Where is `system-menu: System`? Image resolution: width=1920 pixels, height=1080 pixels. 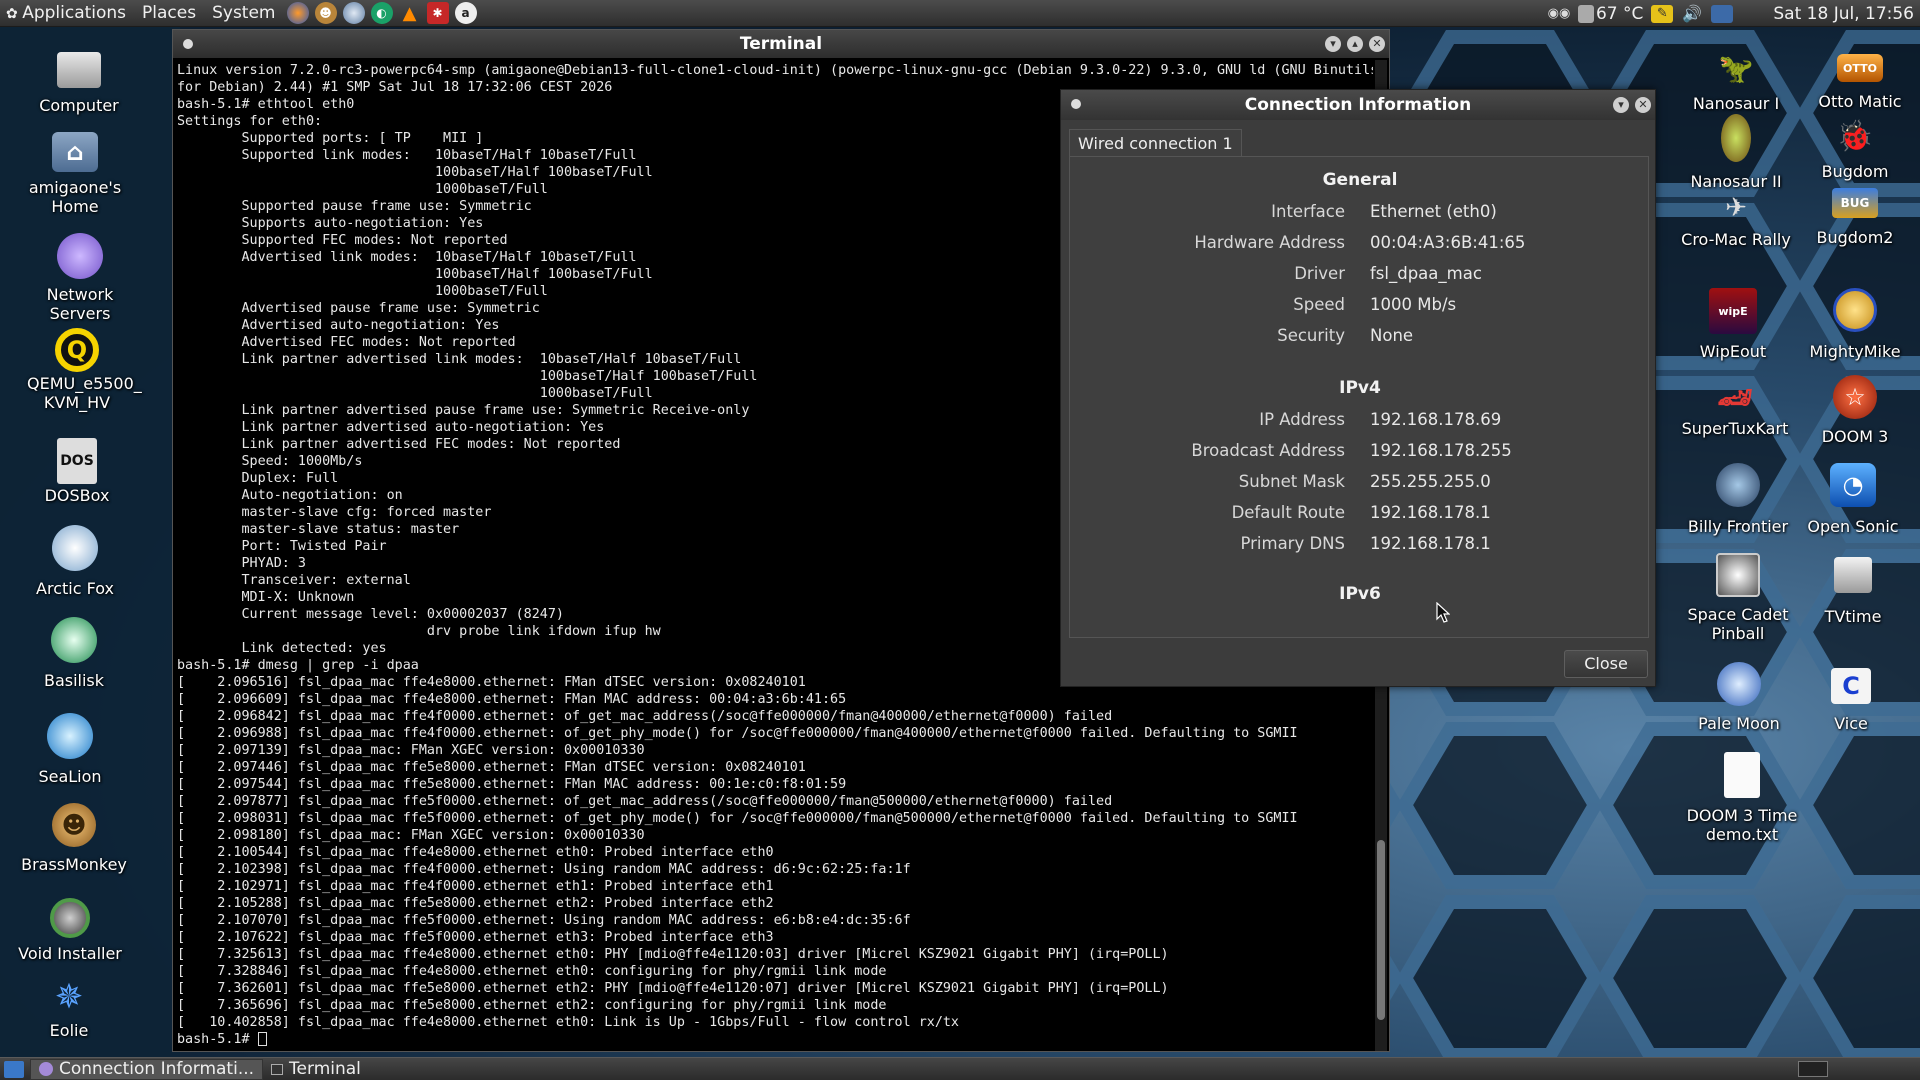
system-menu: System is located at coordinates (243, 13).